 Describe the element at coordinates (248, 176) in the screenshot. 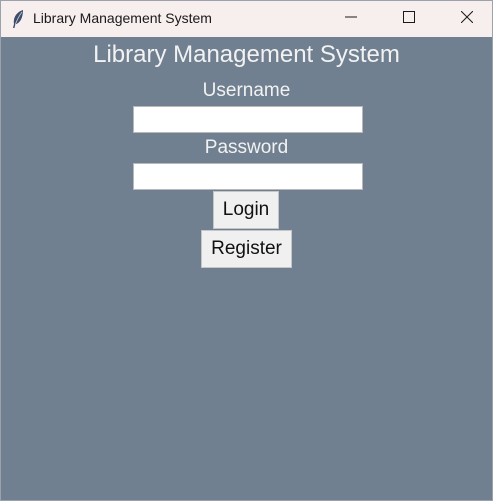

I see `password-input` at that location.